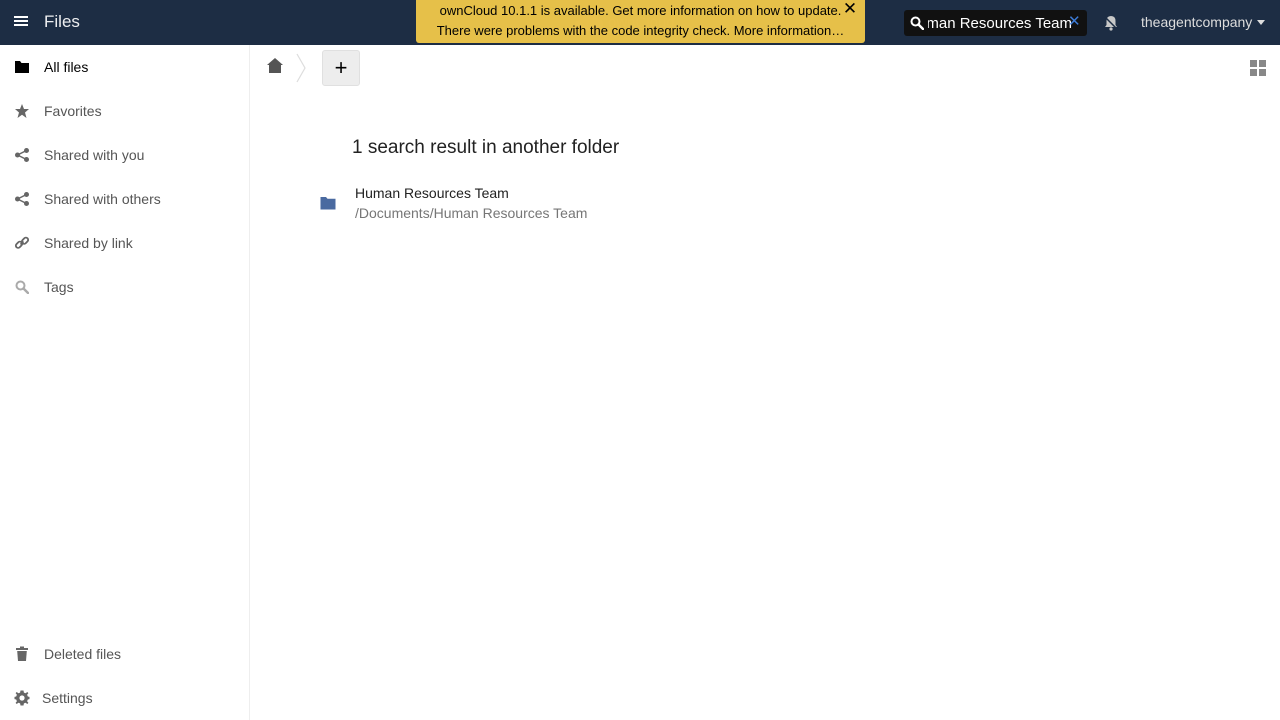 The image size is (1280, 720). Describe the element at coordinates (124, 654) in the screenshot. I see `sidebar-item-deleted-files: Deleted files` at that location.